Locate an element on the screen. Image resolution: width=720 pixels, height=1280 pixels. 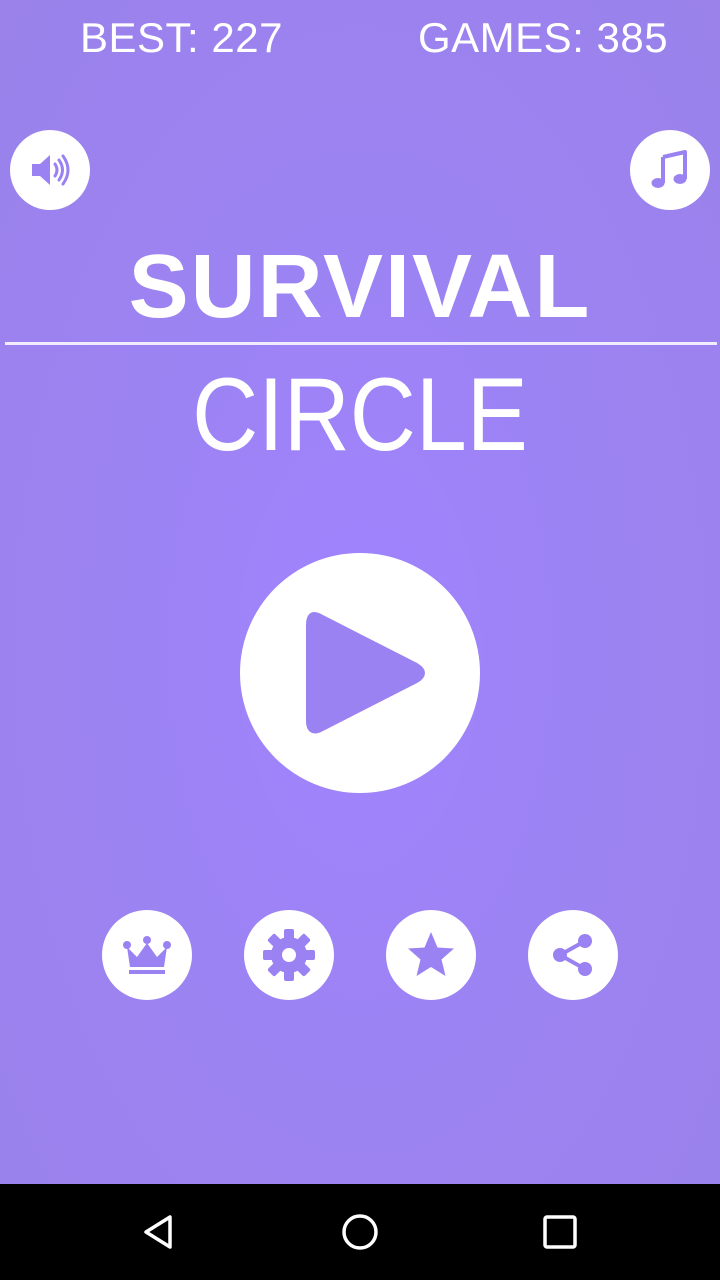
nav-home-button is located at coordinates (360, 1232).